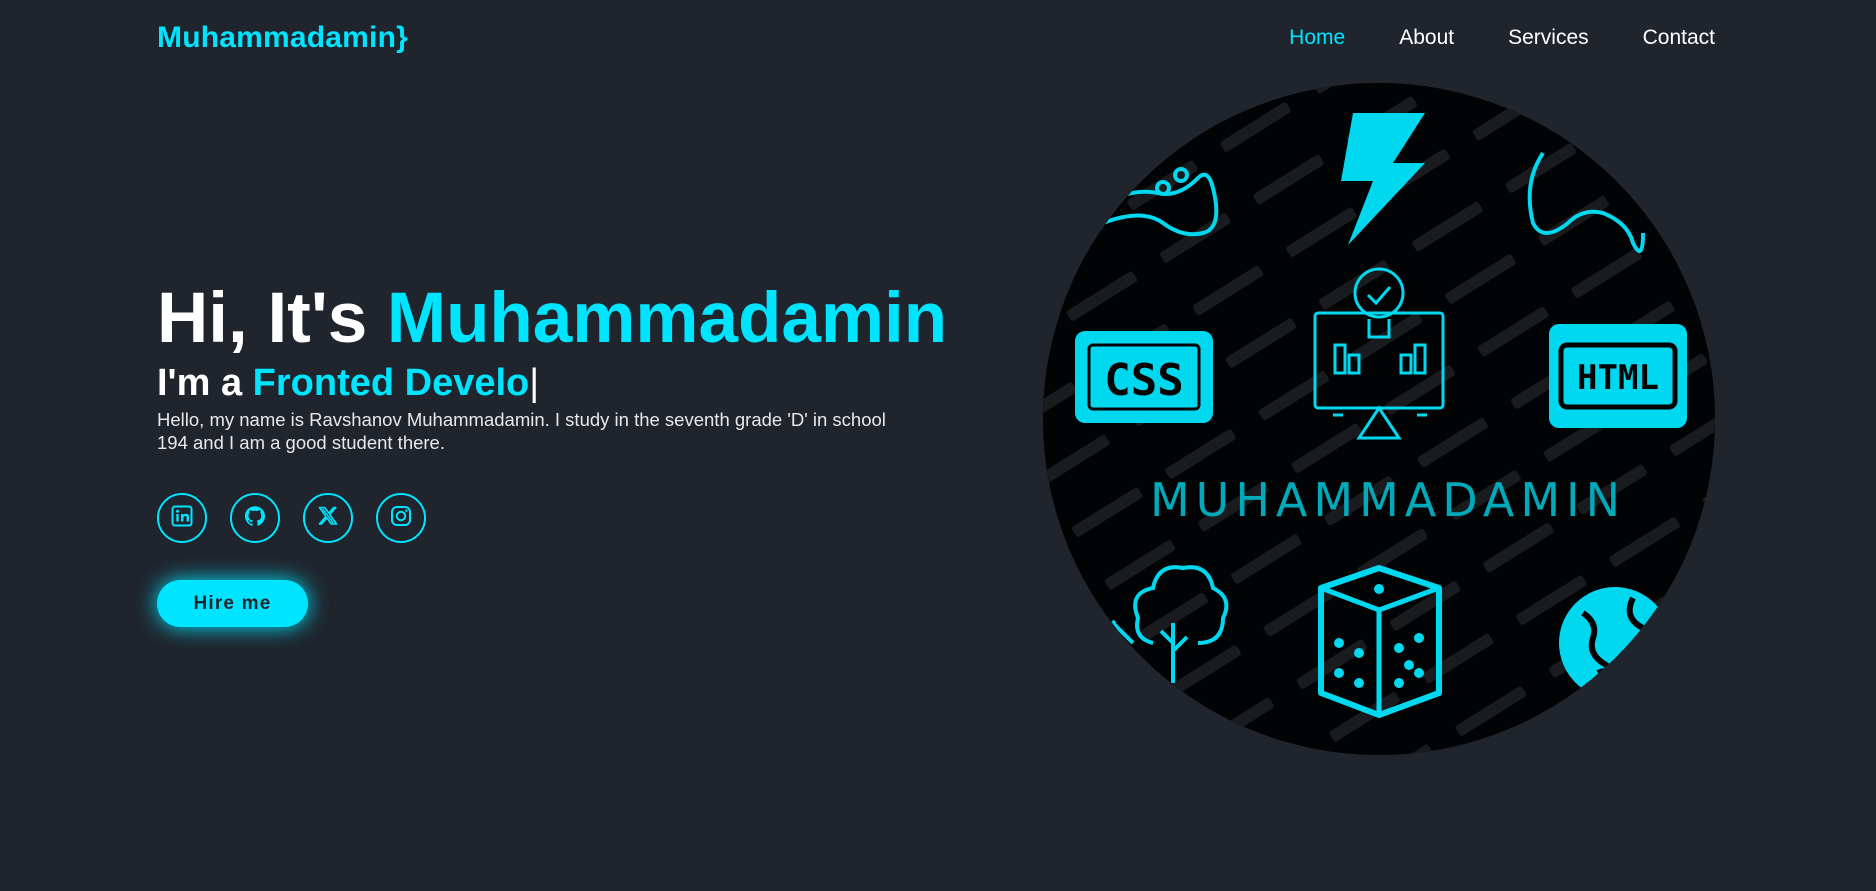  I want to click on linkedin-link, so click(182, 518).